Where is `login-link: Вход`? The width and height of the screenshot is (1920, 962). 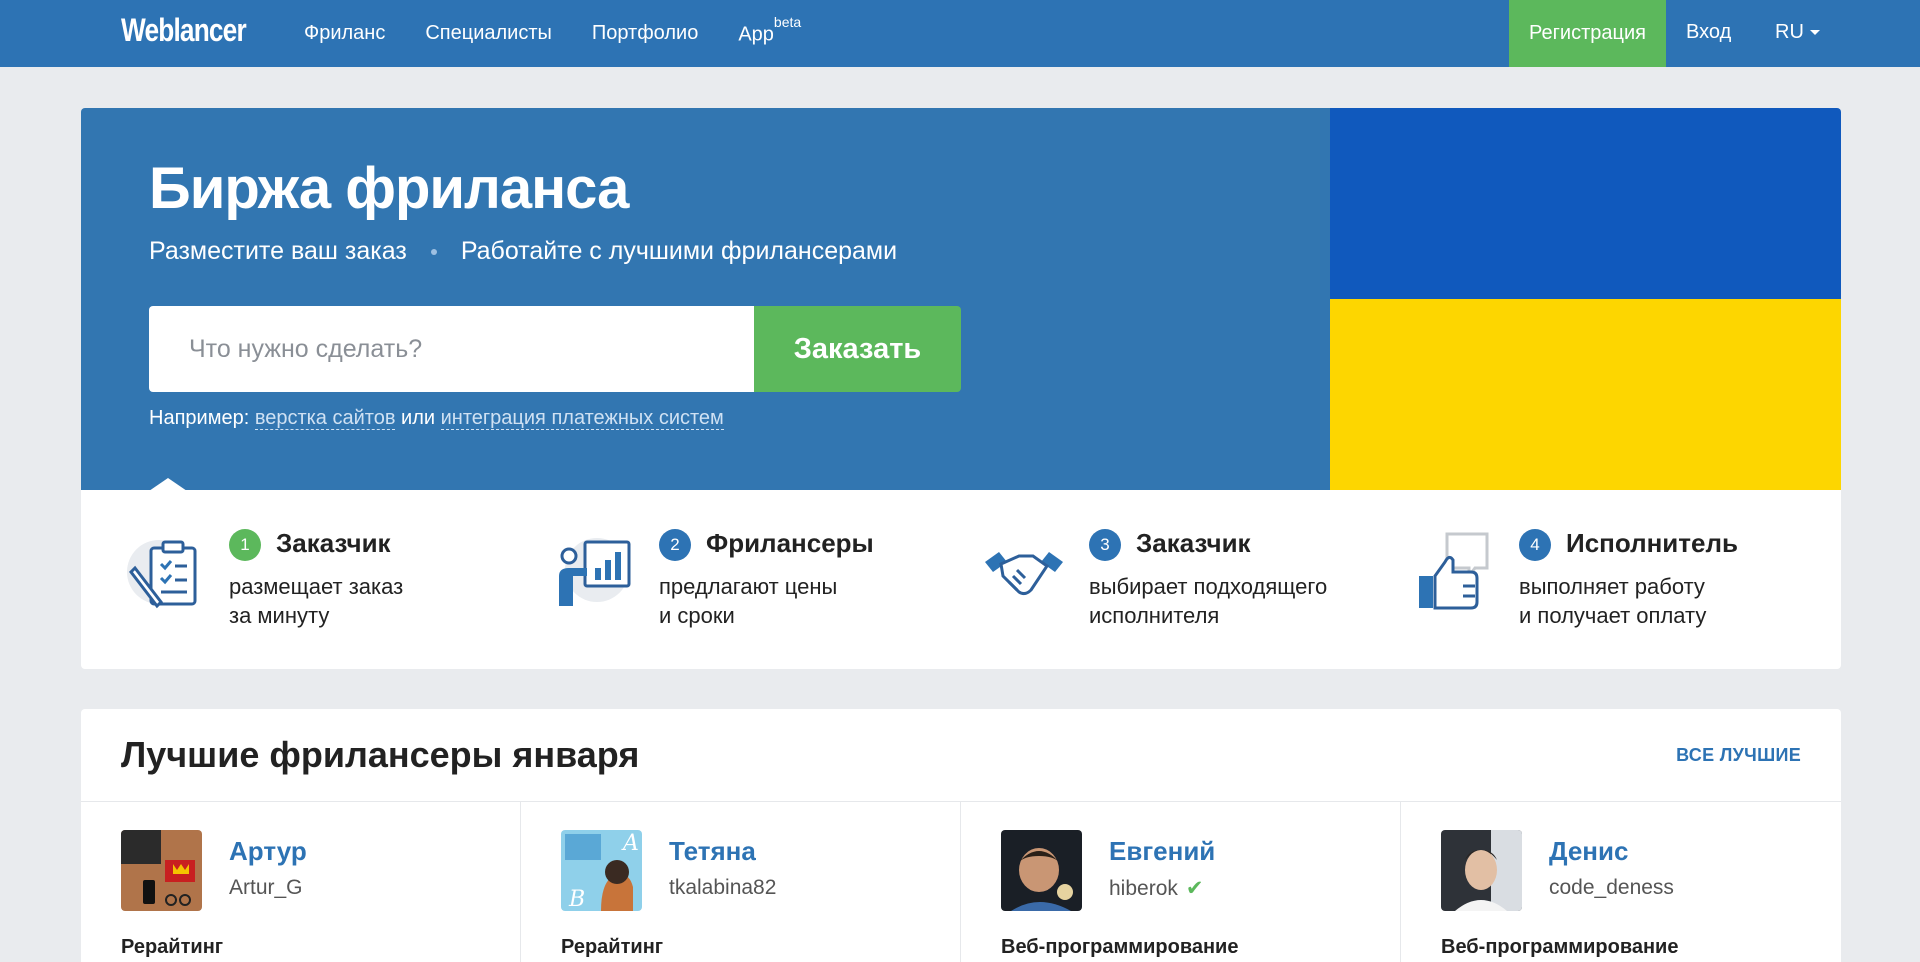 login-link: Вход is located at coordinates (1708, 32).